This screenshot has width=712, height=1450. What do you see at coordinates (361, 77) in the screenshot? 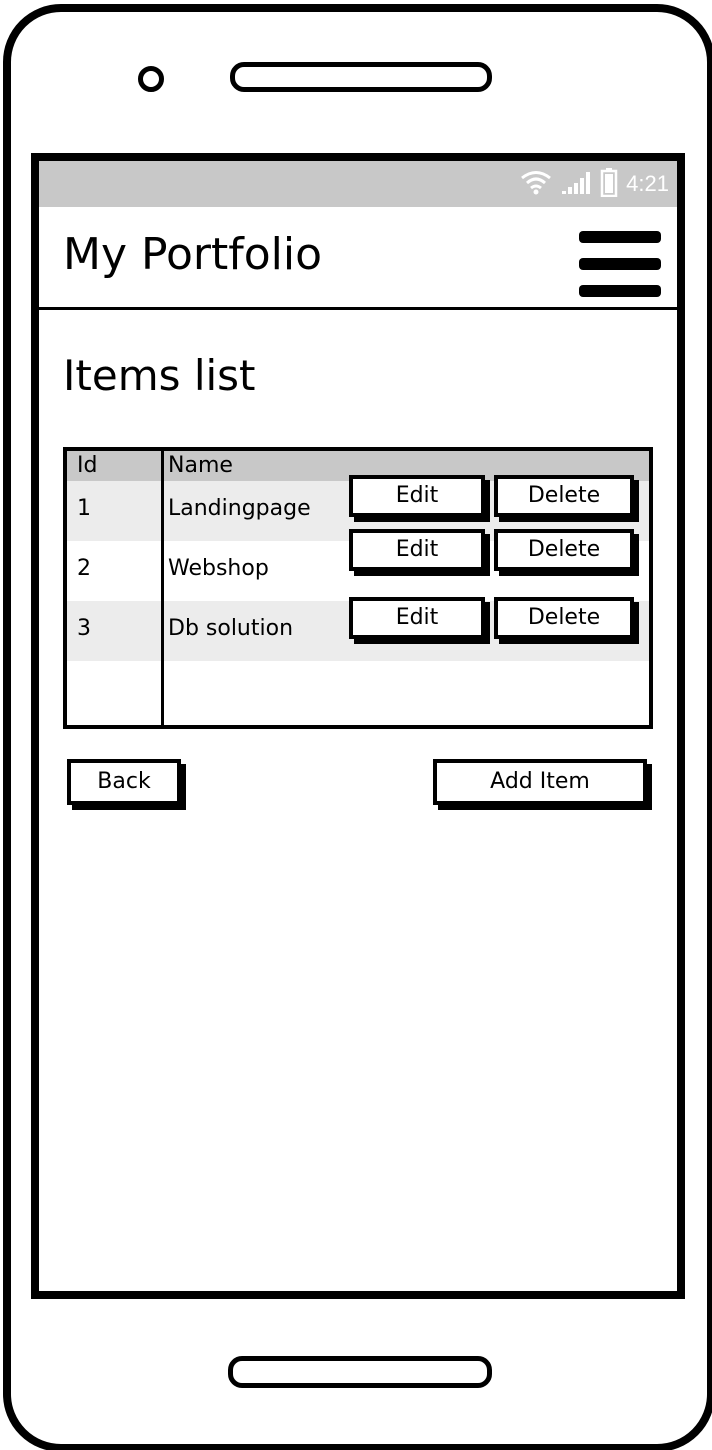
I see `speaker-grille` at bounding box center [361, 77].